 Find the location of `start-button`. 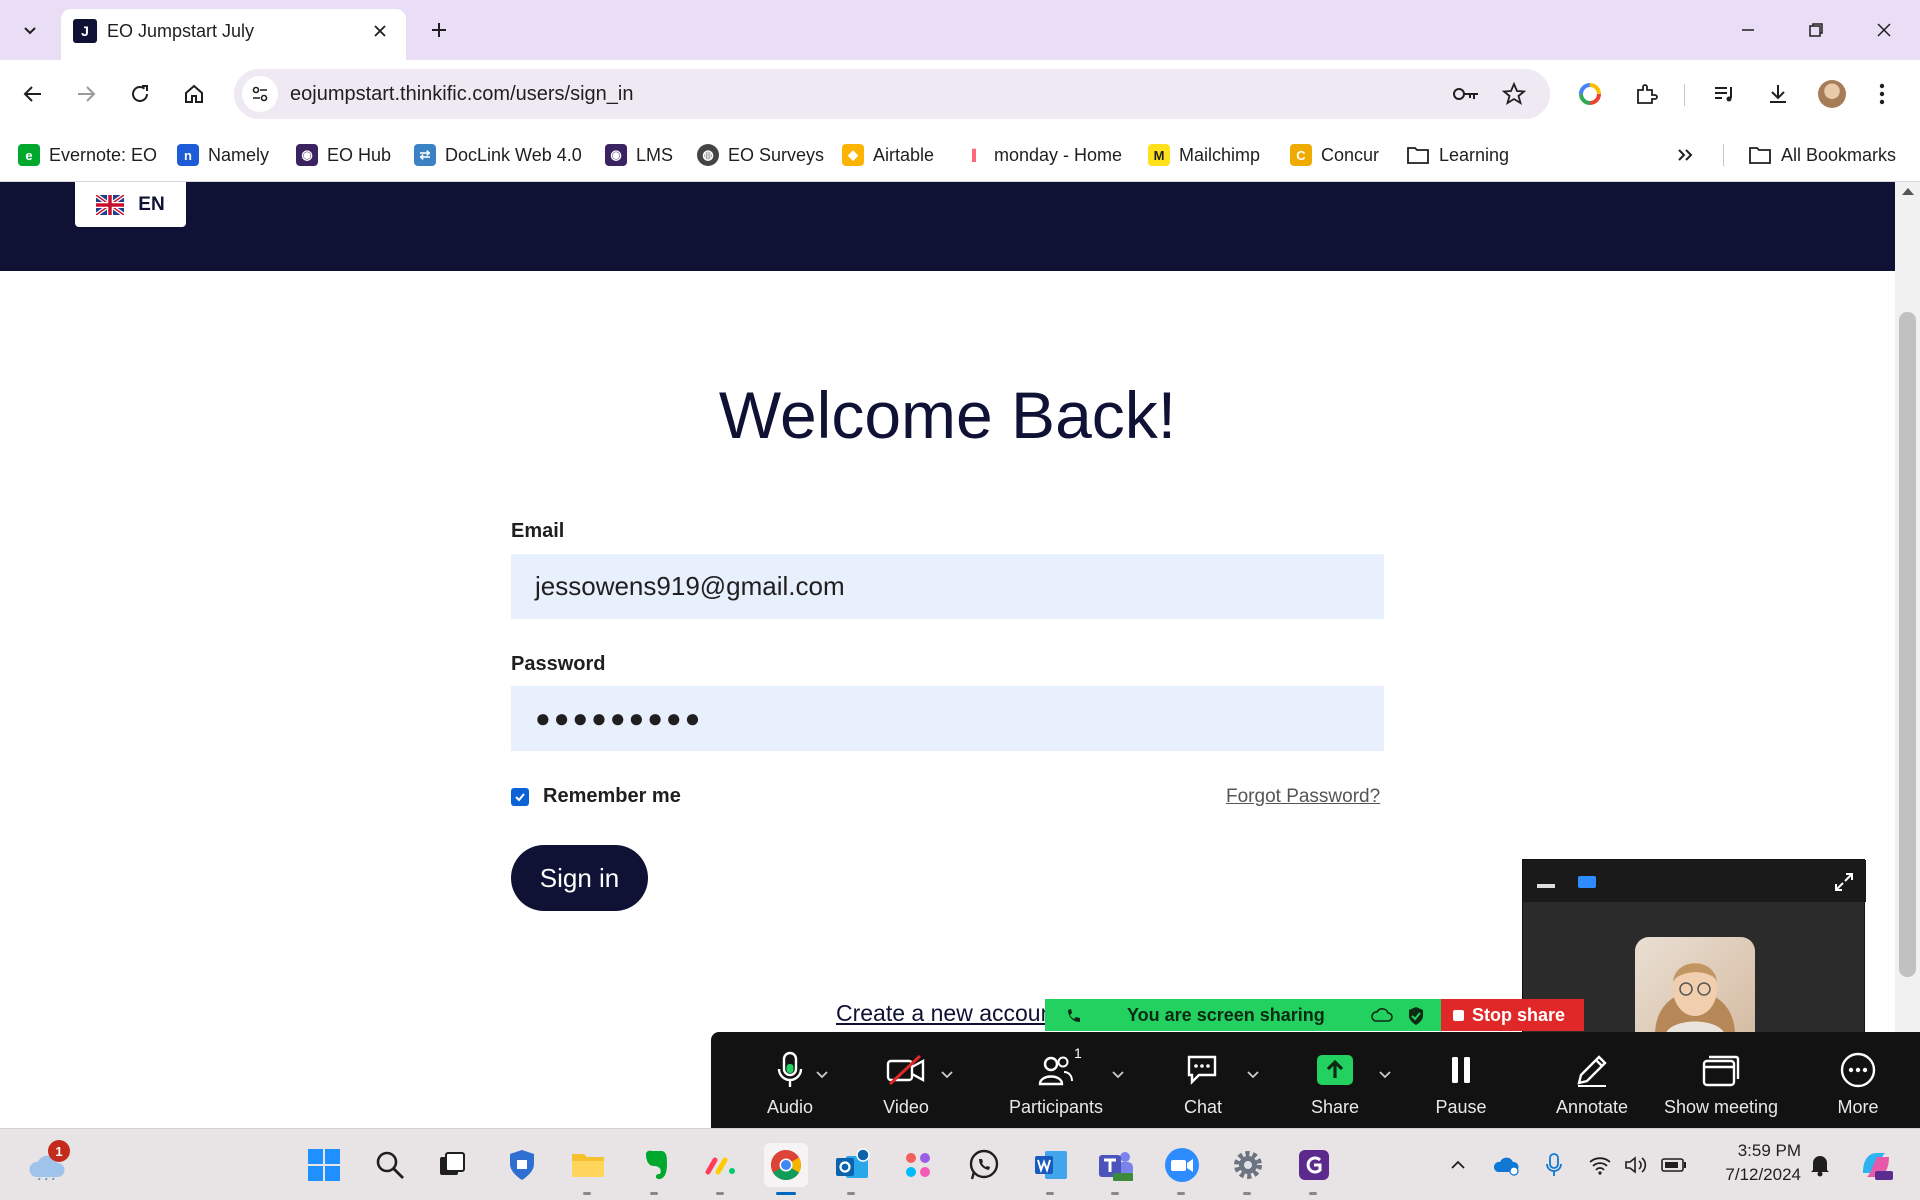

start-button is located at coordinates (324, 1165).